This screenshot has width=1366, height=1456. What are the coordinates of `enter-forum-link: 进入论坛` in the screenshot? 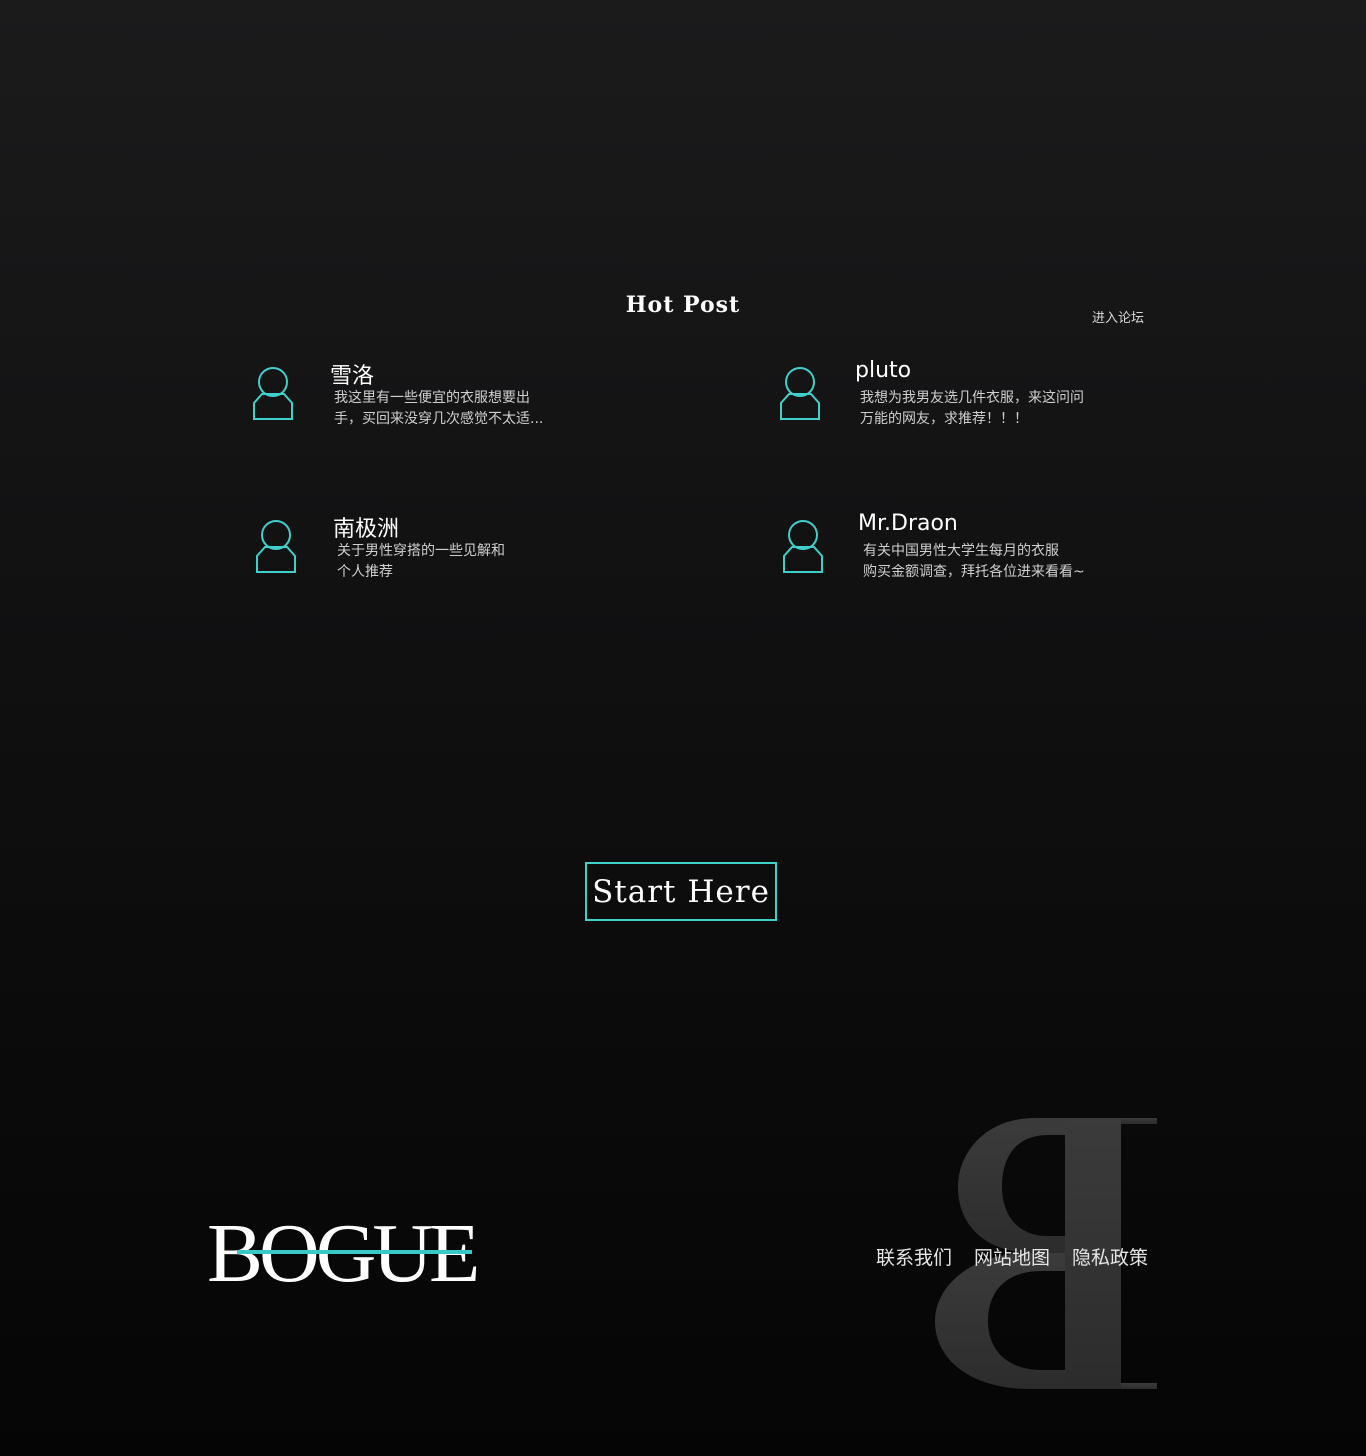 It's located at (1118, 316).